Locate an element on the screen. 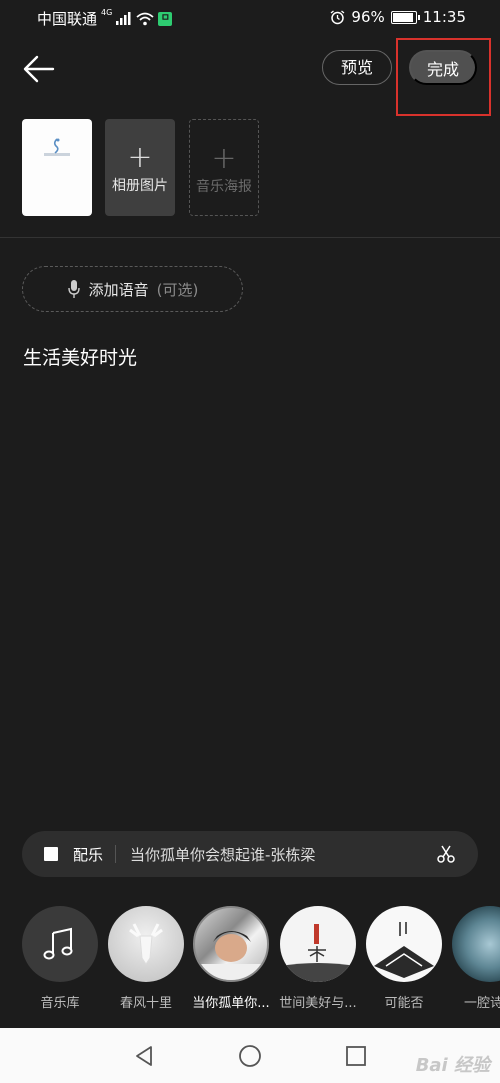 The height and width of the screenshot is (1083, 500). navigation-bar: Bai 经验 is located at coordinates (250, 1055).